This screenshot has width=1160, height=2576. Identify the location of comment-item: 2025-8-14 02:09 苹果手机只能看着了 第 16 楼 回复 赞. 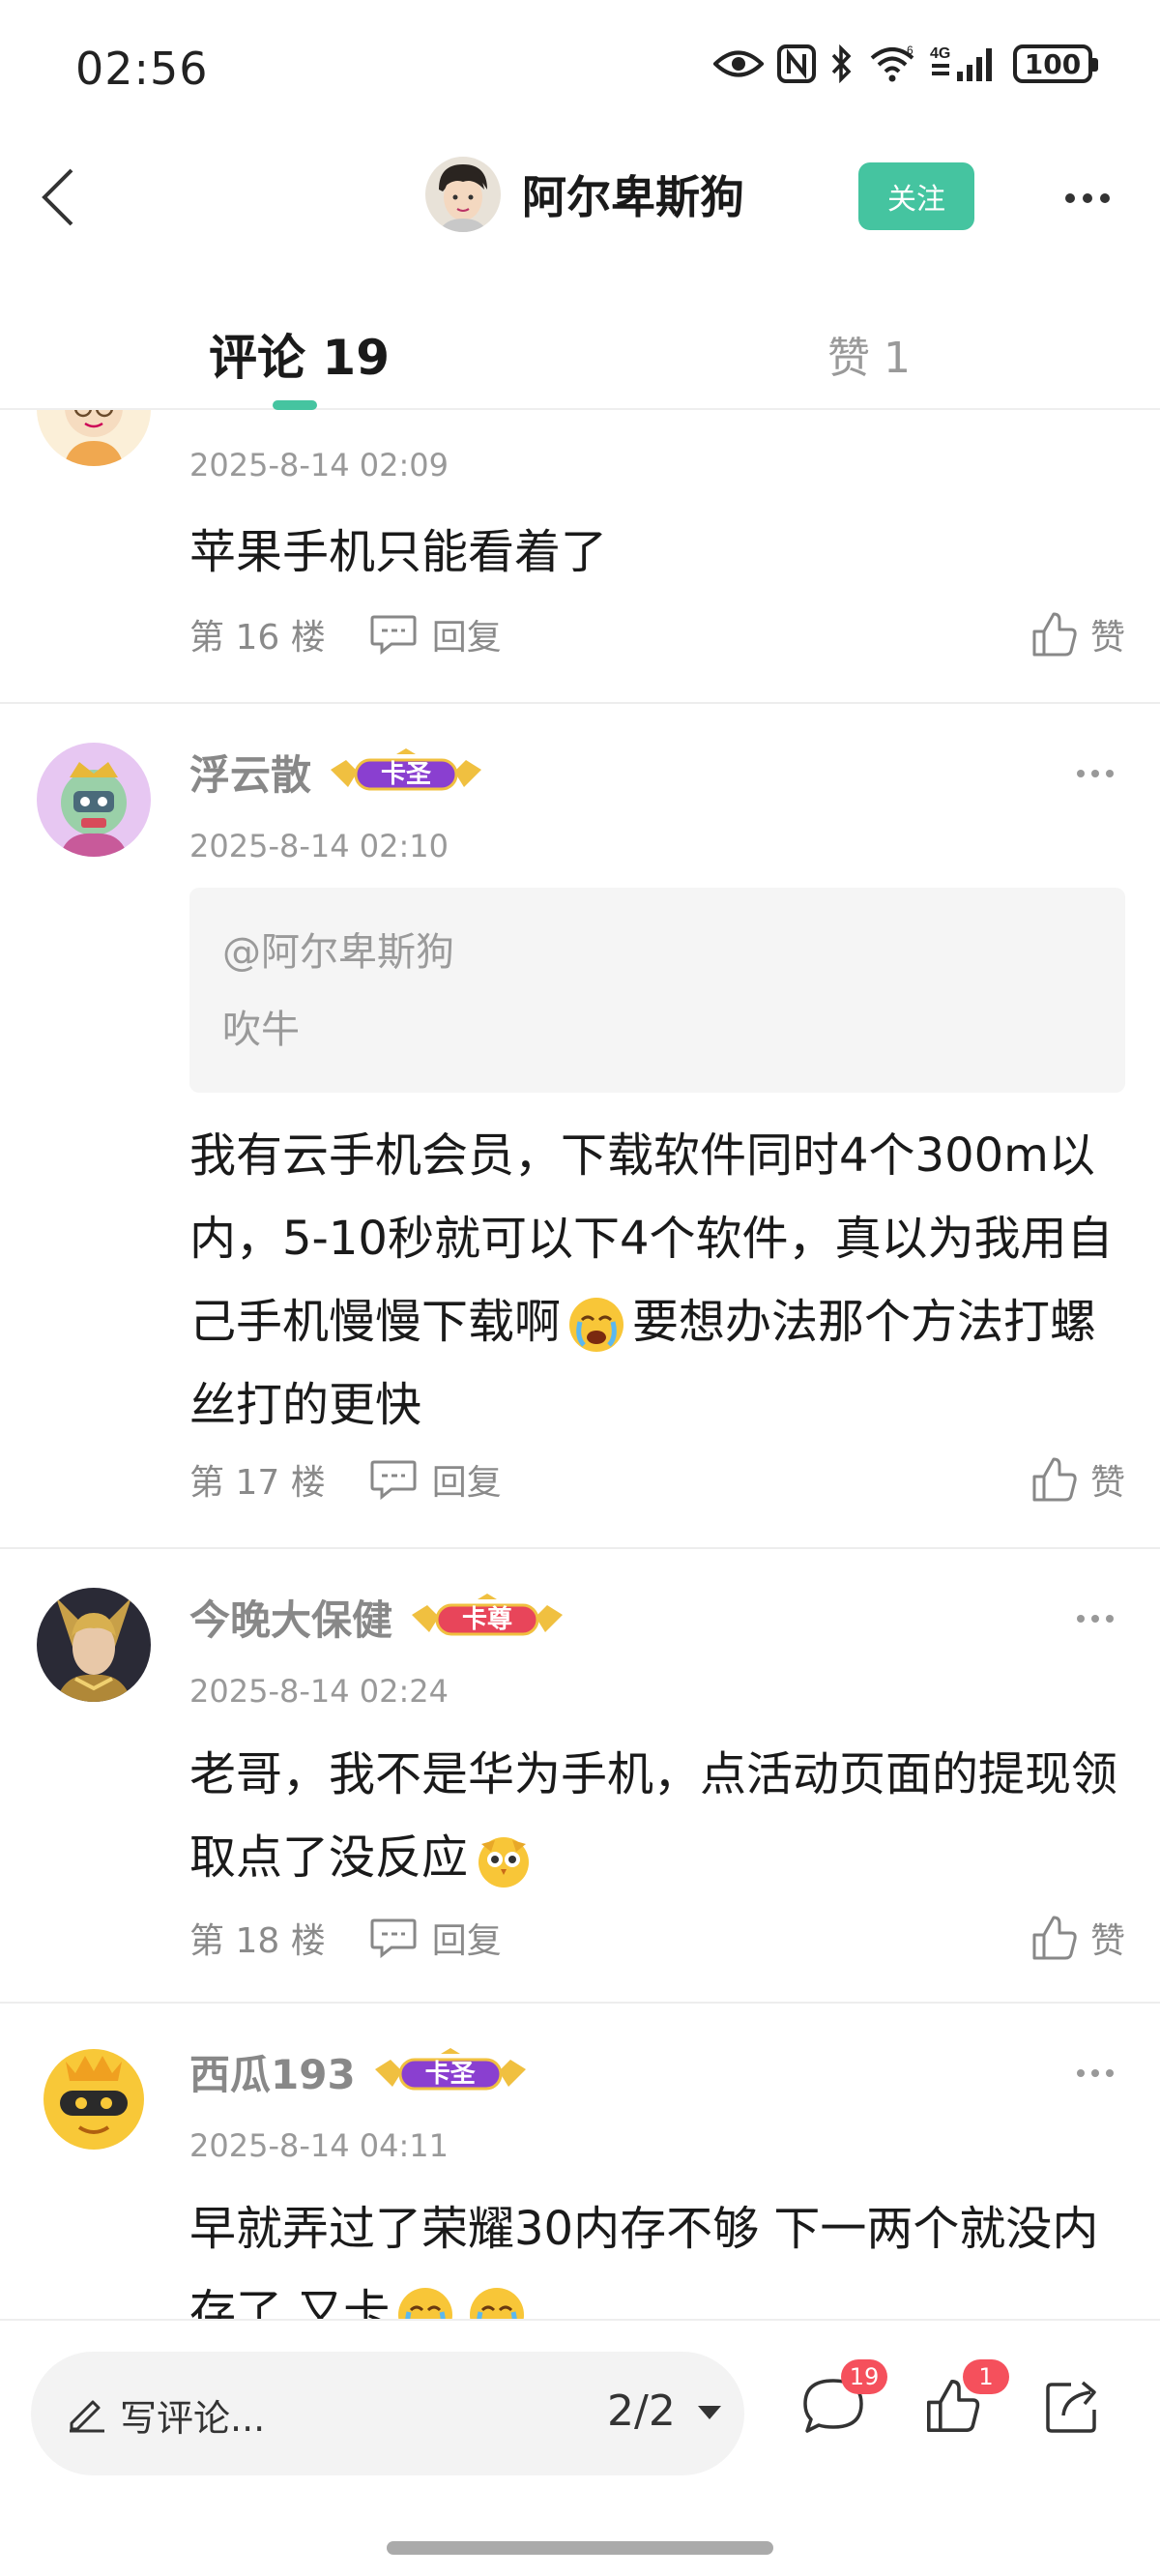
(580, 557).